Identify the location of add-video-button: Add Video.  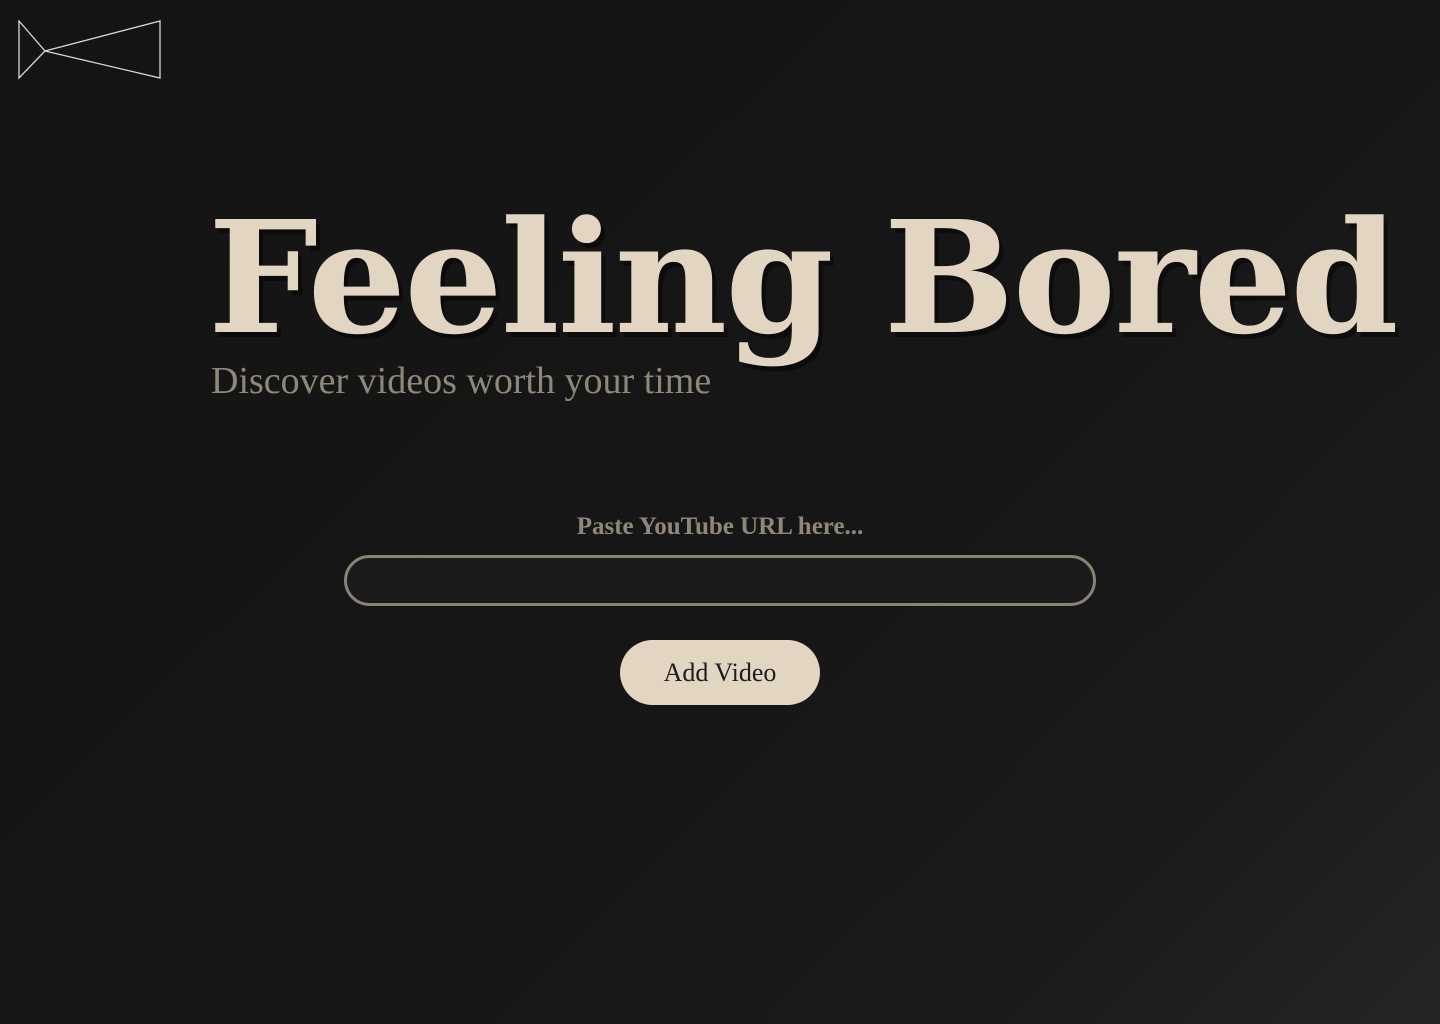
(720, 672).